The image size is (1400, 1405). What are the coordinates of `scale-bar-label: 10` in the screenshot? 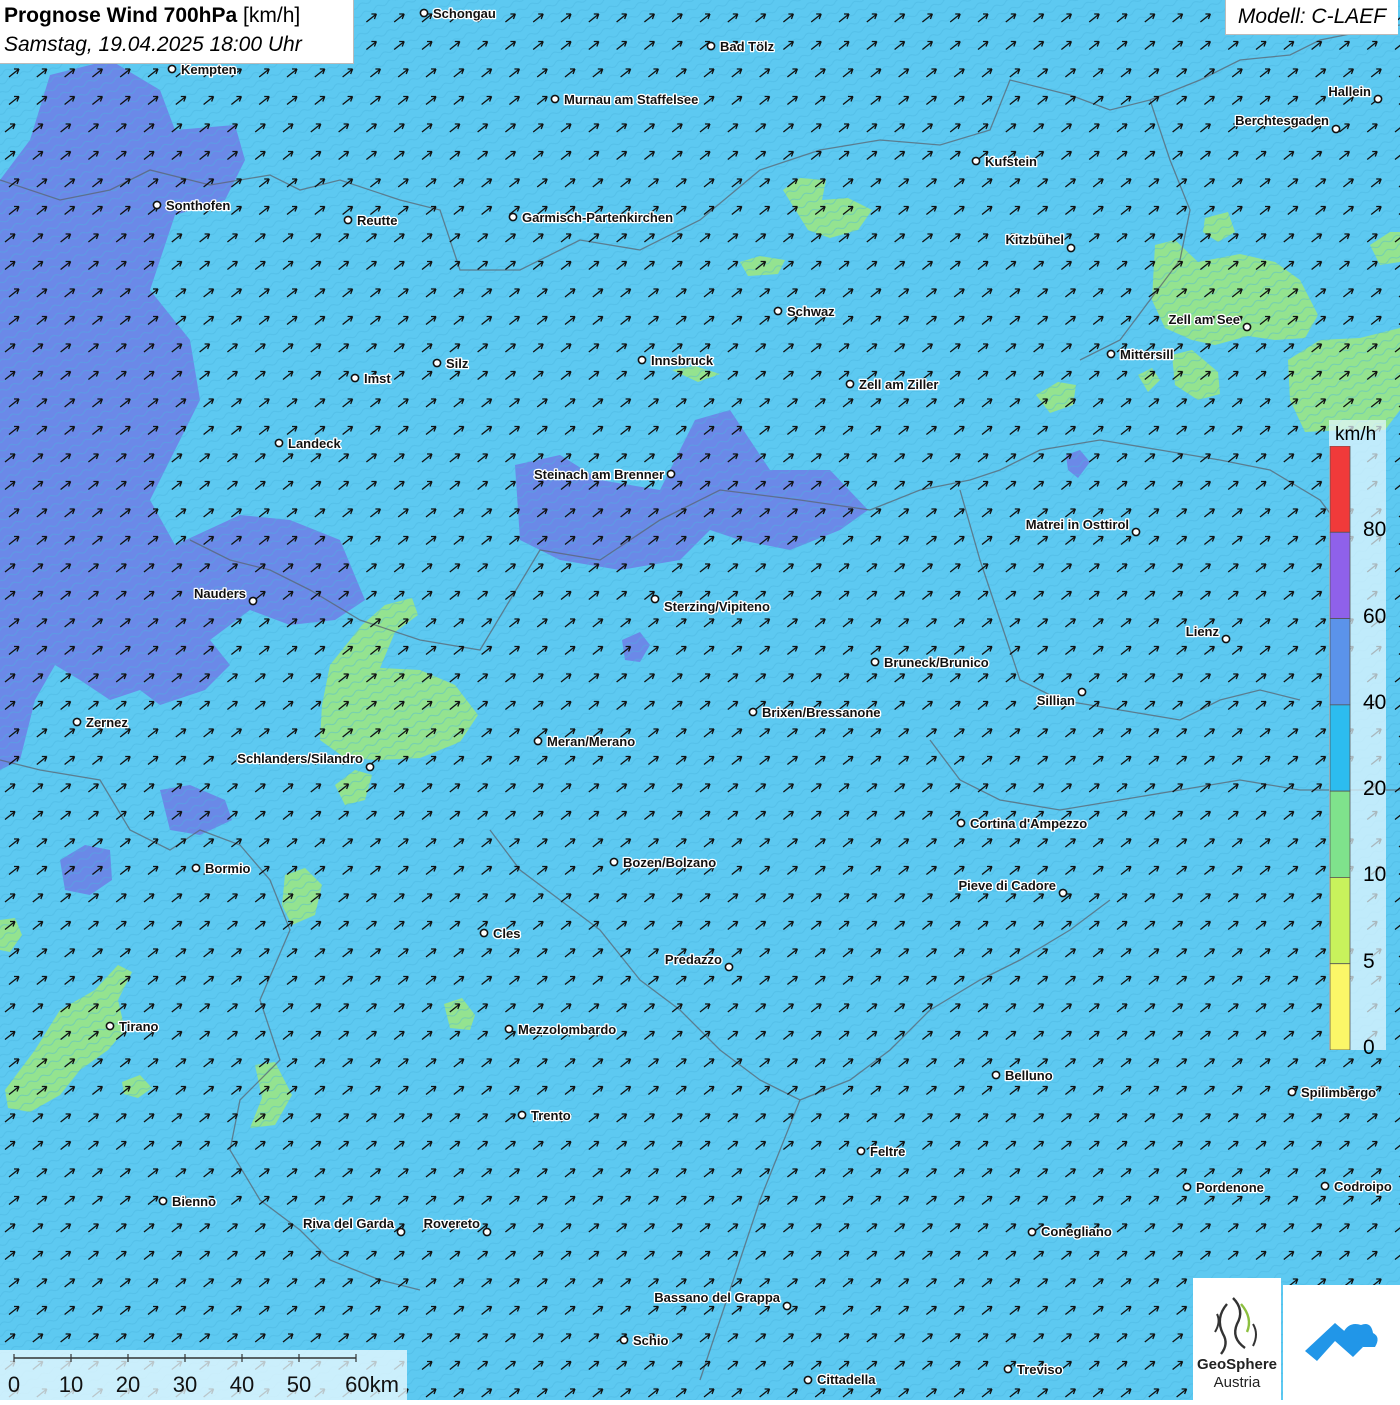 It's located at (71, 1384).